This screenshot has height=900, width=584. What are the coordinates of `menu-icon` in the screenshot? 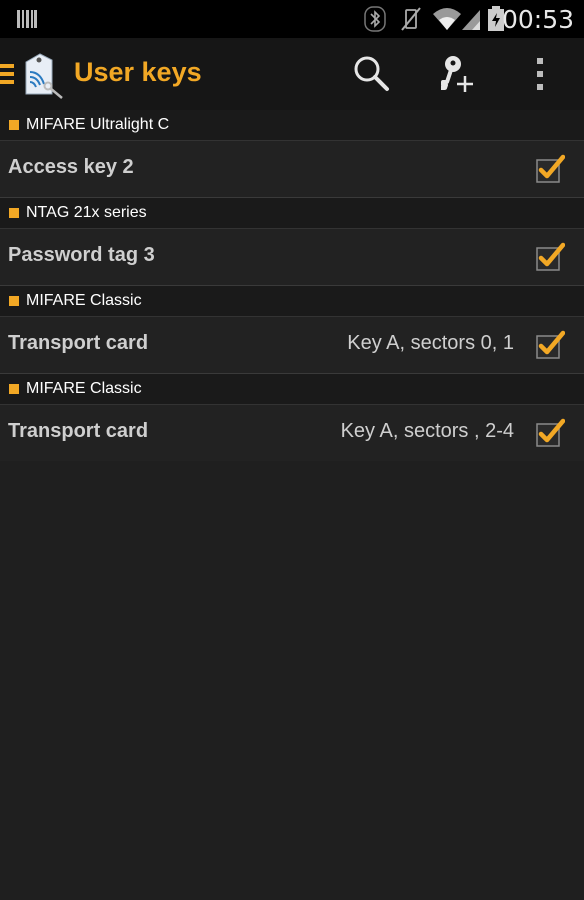 It's located at (8, 74).